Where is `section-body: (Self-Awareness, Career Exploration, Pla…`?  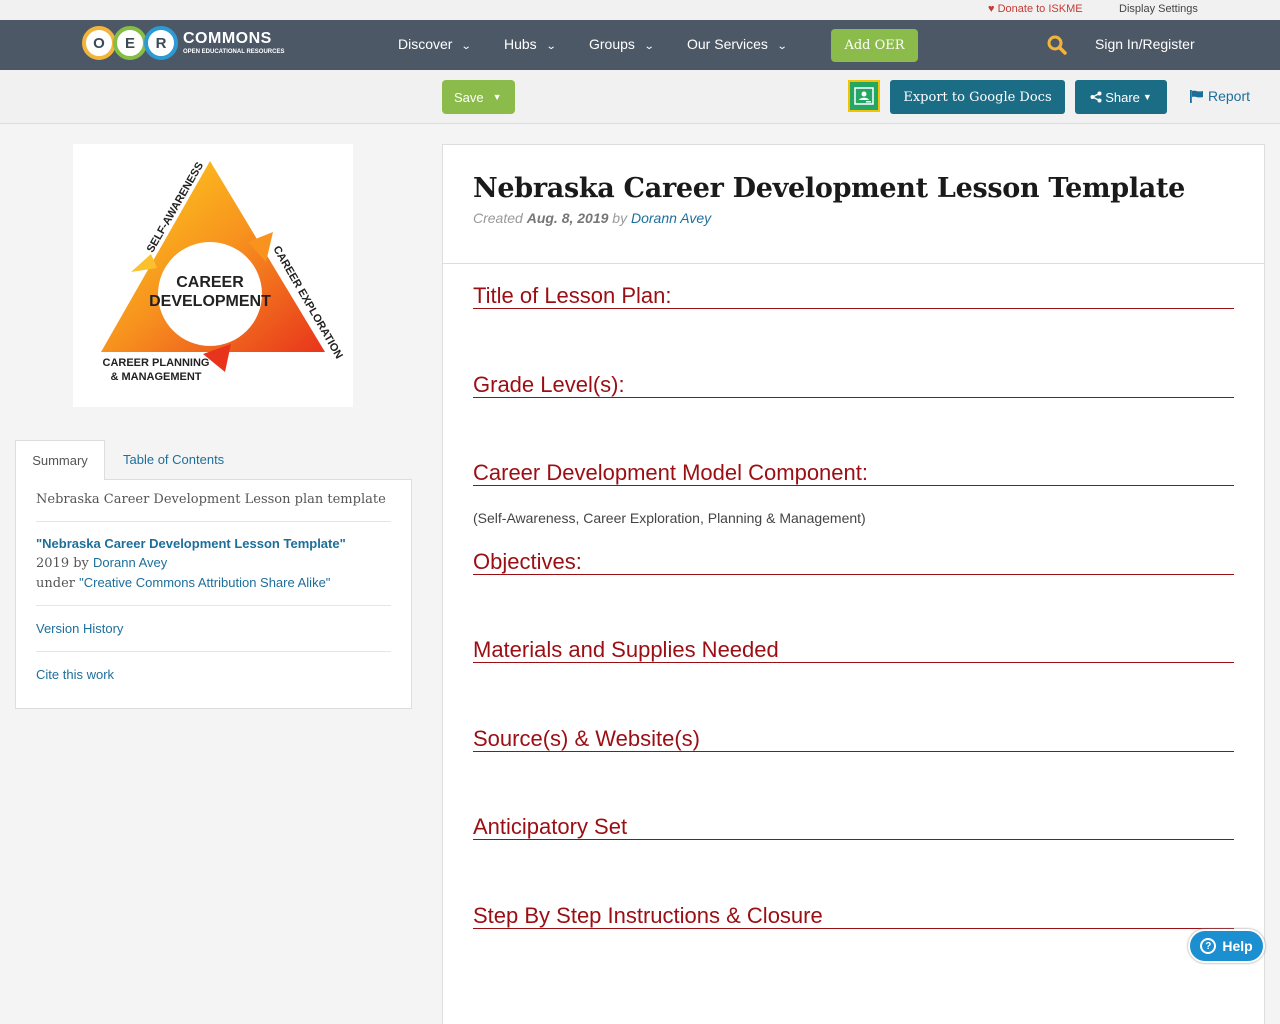
section-body: (Self-Awareness, Career Exploration, Pla… is located at coordinates (669, 518).